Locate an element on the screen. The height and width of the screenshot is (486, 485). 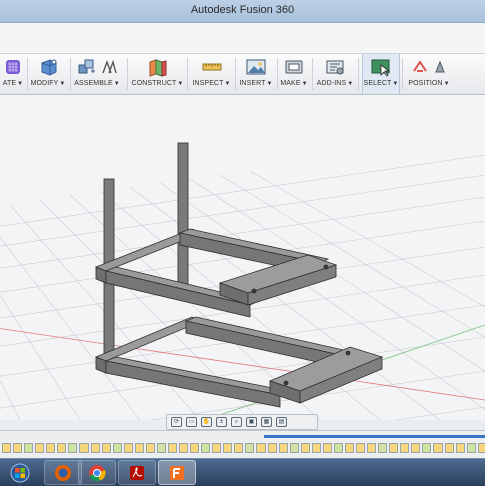
toolbar-group-assemble: ASSEMBLE▼ is located at coordinates (97, 74).